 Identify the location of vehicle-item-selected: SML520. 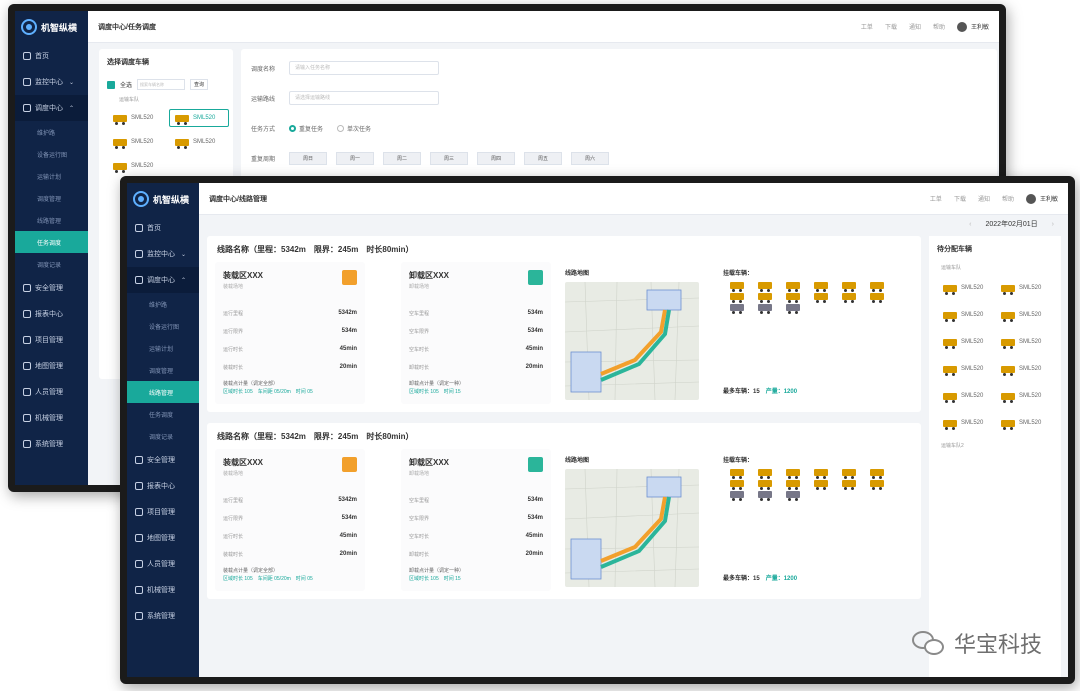
(199, 118).